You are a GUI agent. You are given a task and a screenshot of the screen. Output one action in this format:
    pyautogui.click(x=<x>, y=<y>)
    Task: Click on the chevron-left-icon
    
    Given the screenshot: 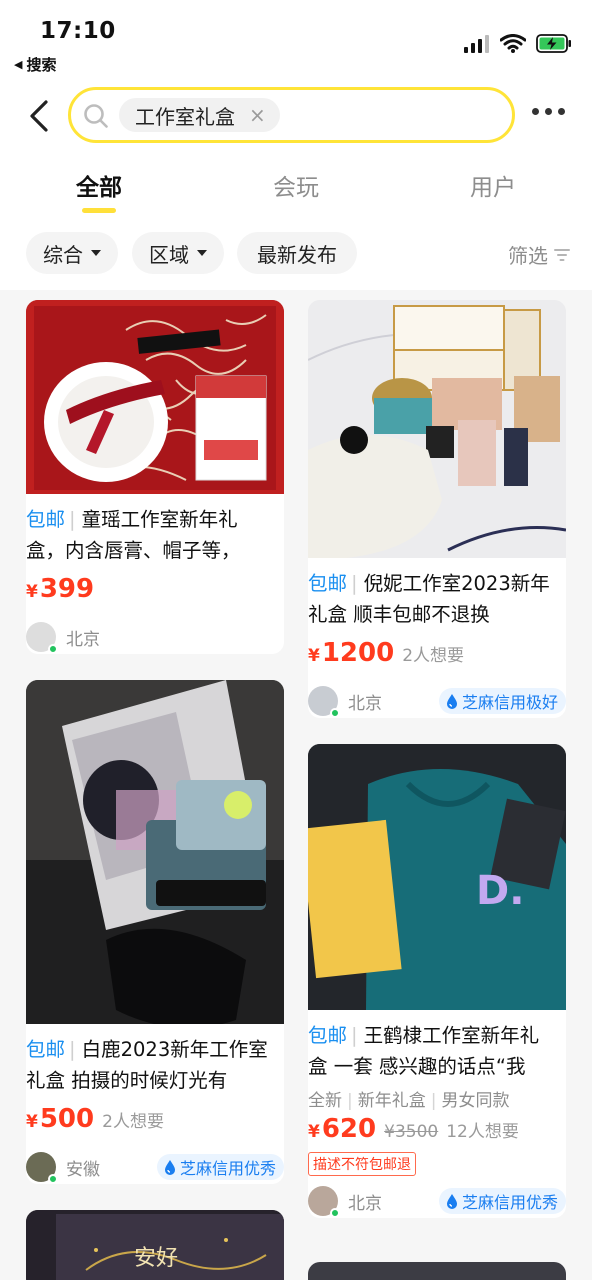 What is the action you would take?
    pyautogui.click(x=39, y=116)
    